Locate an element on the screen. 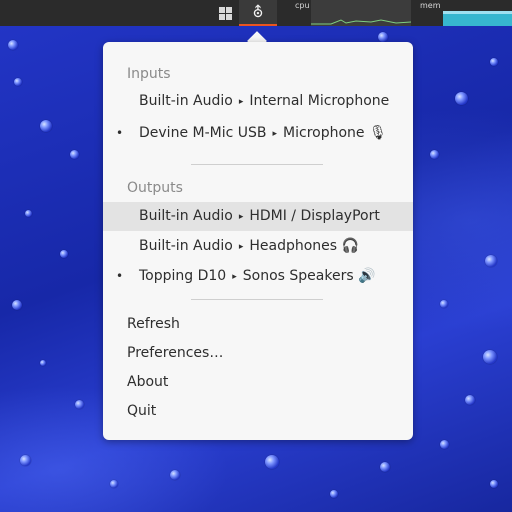 This screenshot has width=512, height=512. output-item-hdmi: Built-in Audio ▸ HDMI / DisplayPort is located at coordinates (258, 216).